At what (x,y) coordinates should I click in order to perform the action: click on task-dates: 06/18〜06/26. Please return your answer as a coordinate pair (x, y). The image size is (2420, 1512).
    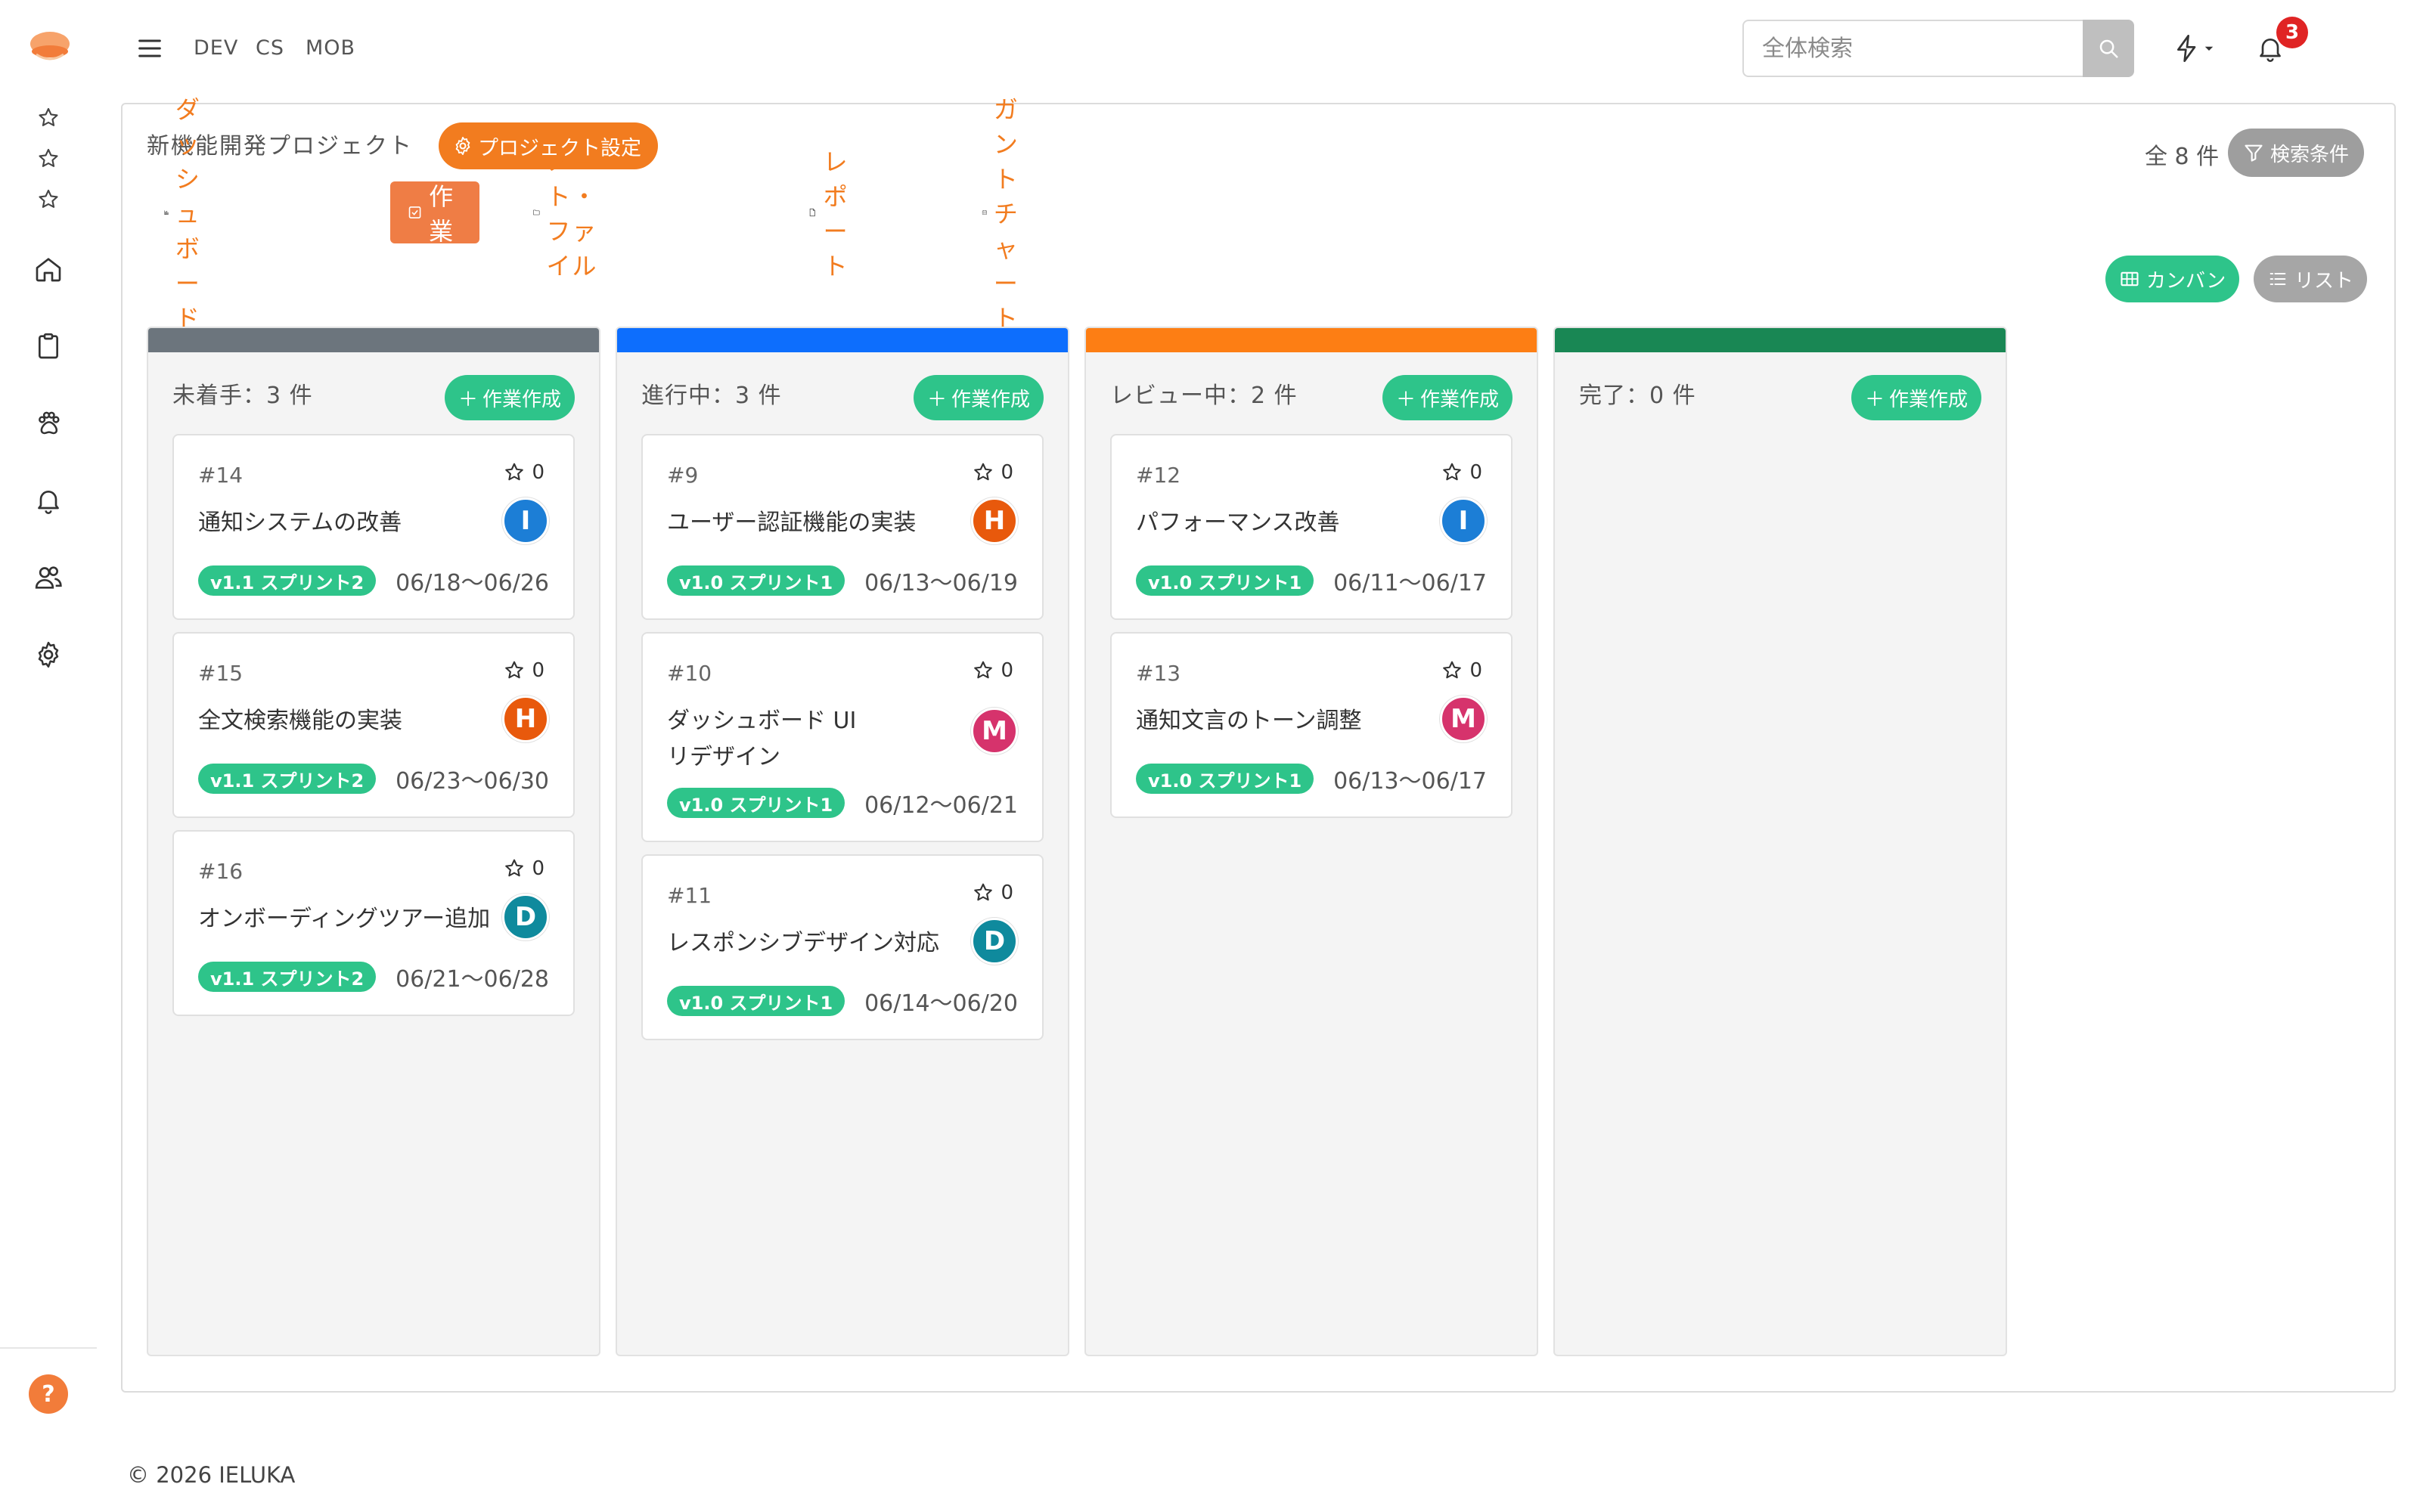
    Looking at the image, I should click on (472, 583).